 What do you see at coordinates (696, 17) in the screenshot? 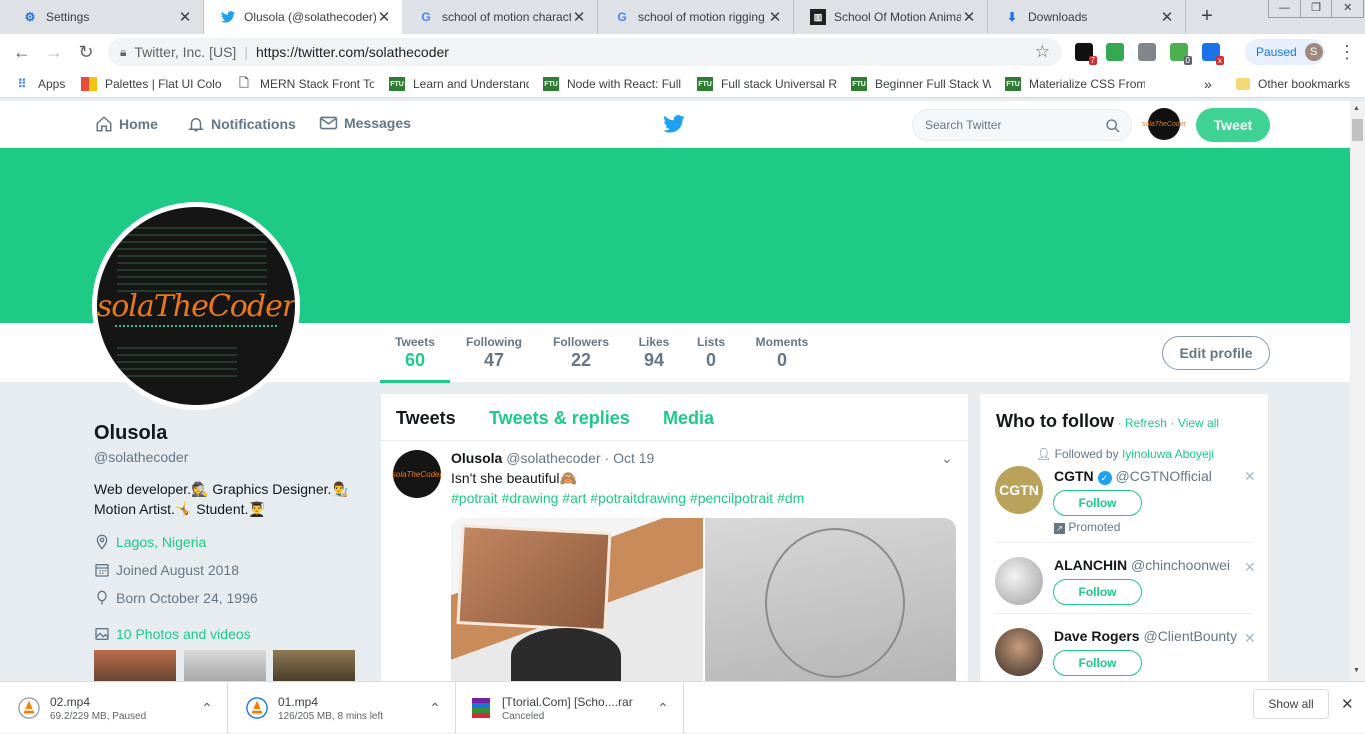
I see `tab-google-search-2: G school of motion rigging ✕` at bounding box center [696, 17].